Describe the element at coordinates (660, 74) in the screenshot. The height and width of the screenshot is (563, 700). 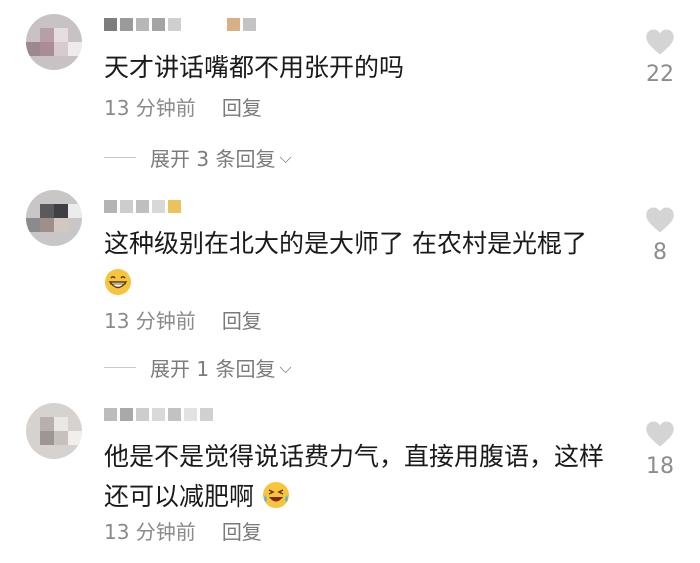
I see `like-count: 22` at that location.